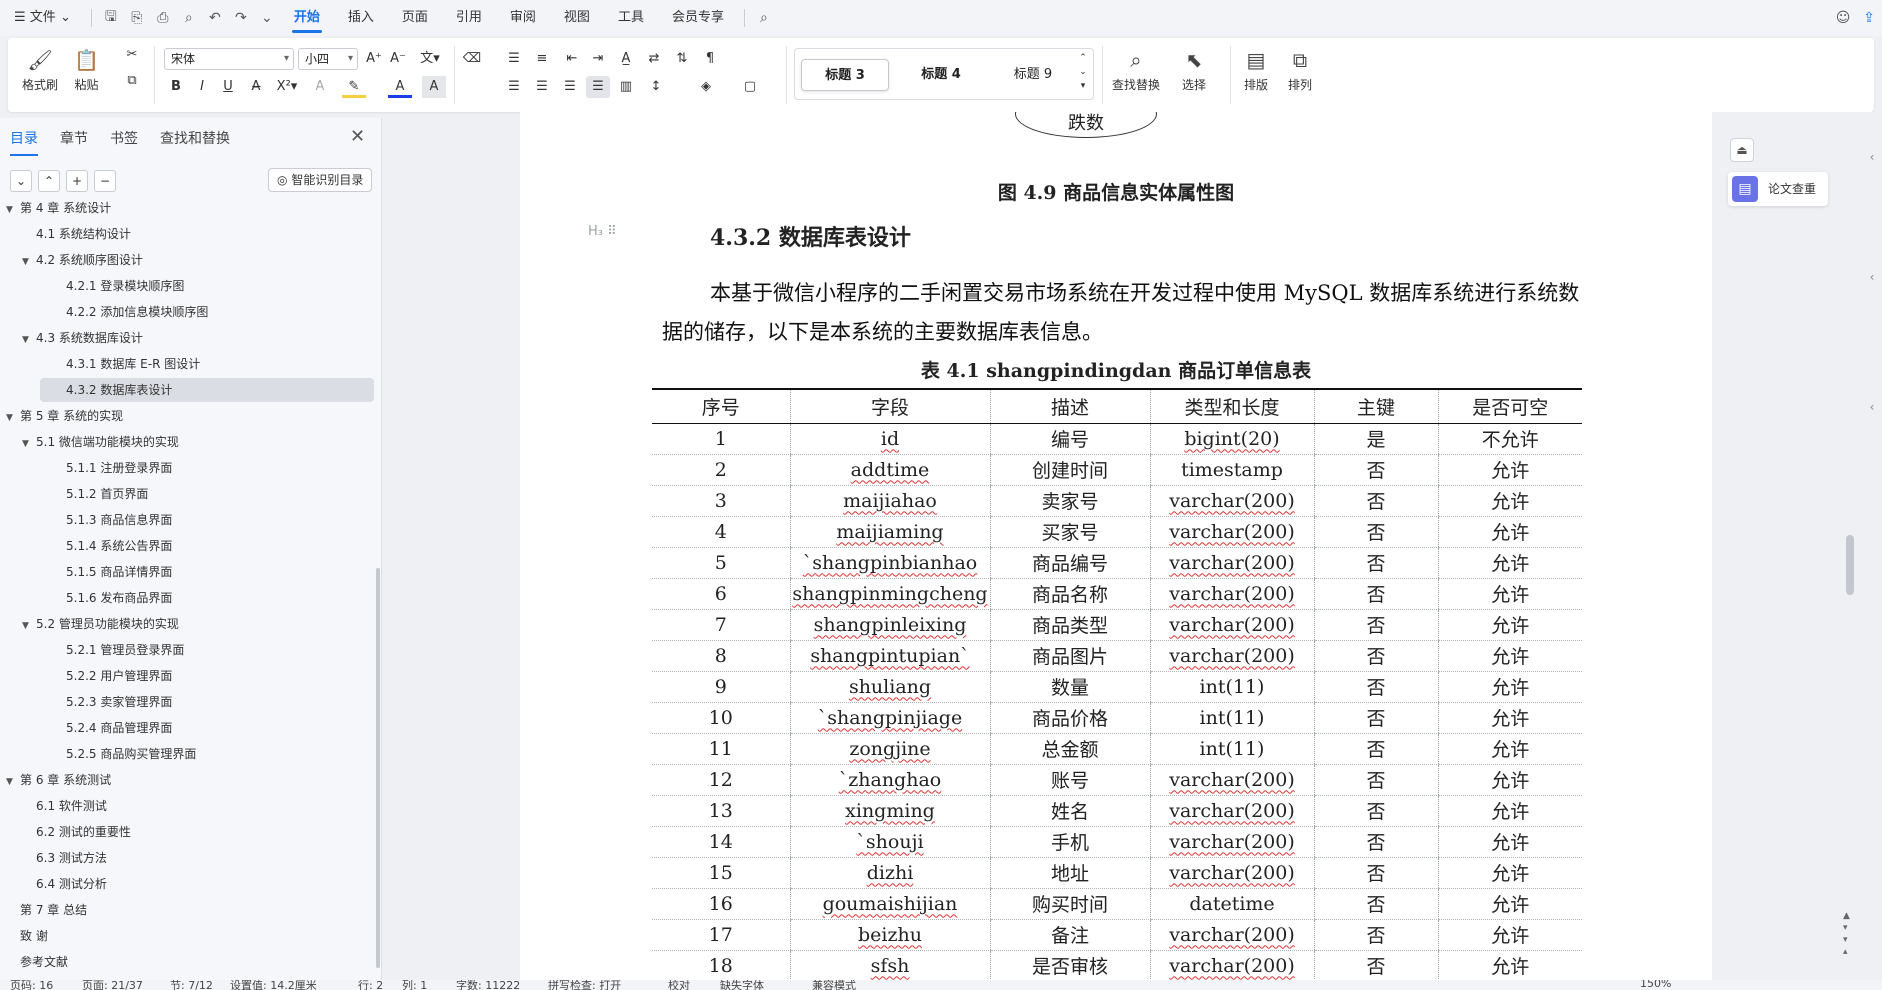 Image resolution: width=1882 pixels, height=990 pixels. Describe the element at coordinates (215, 18) in the screenshot. I see `undo-icon: ↶` at that location.